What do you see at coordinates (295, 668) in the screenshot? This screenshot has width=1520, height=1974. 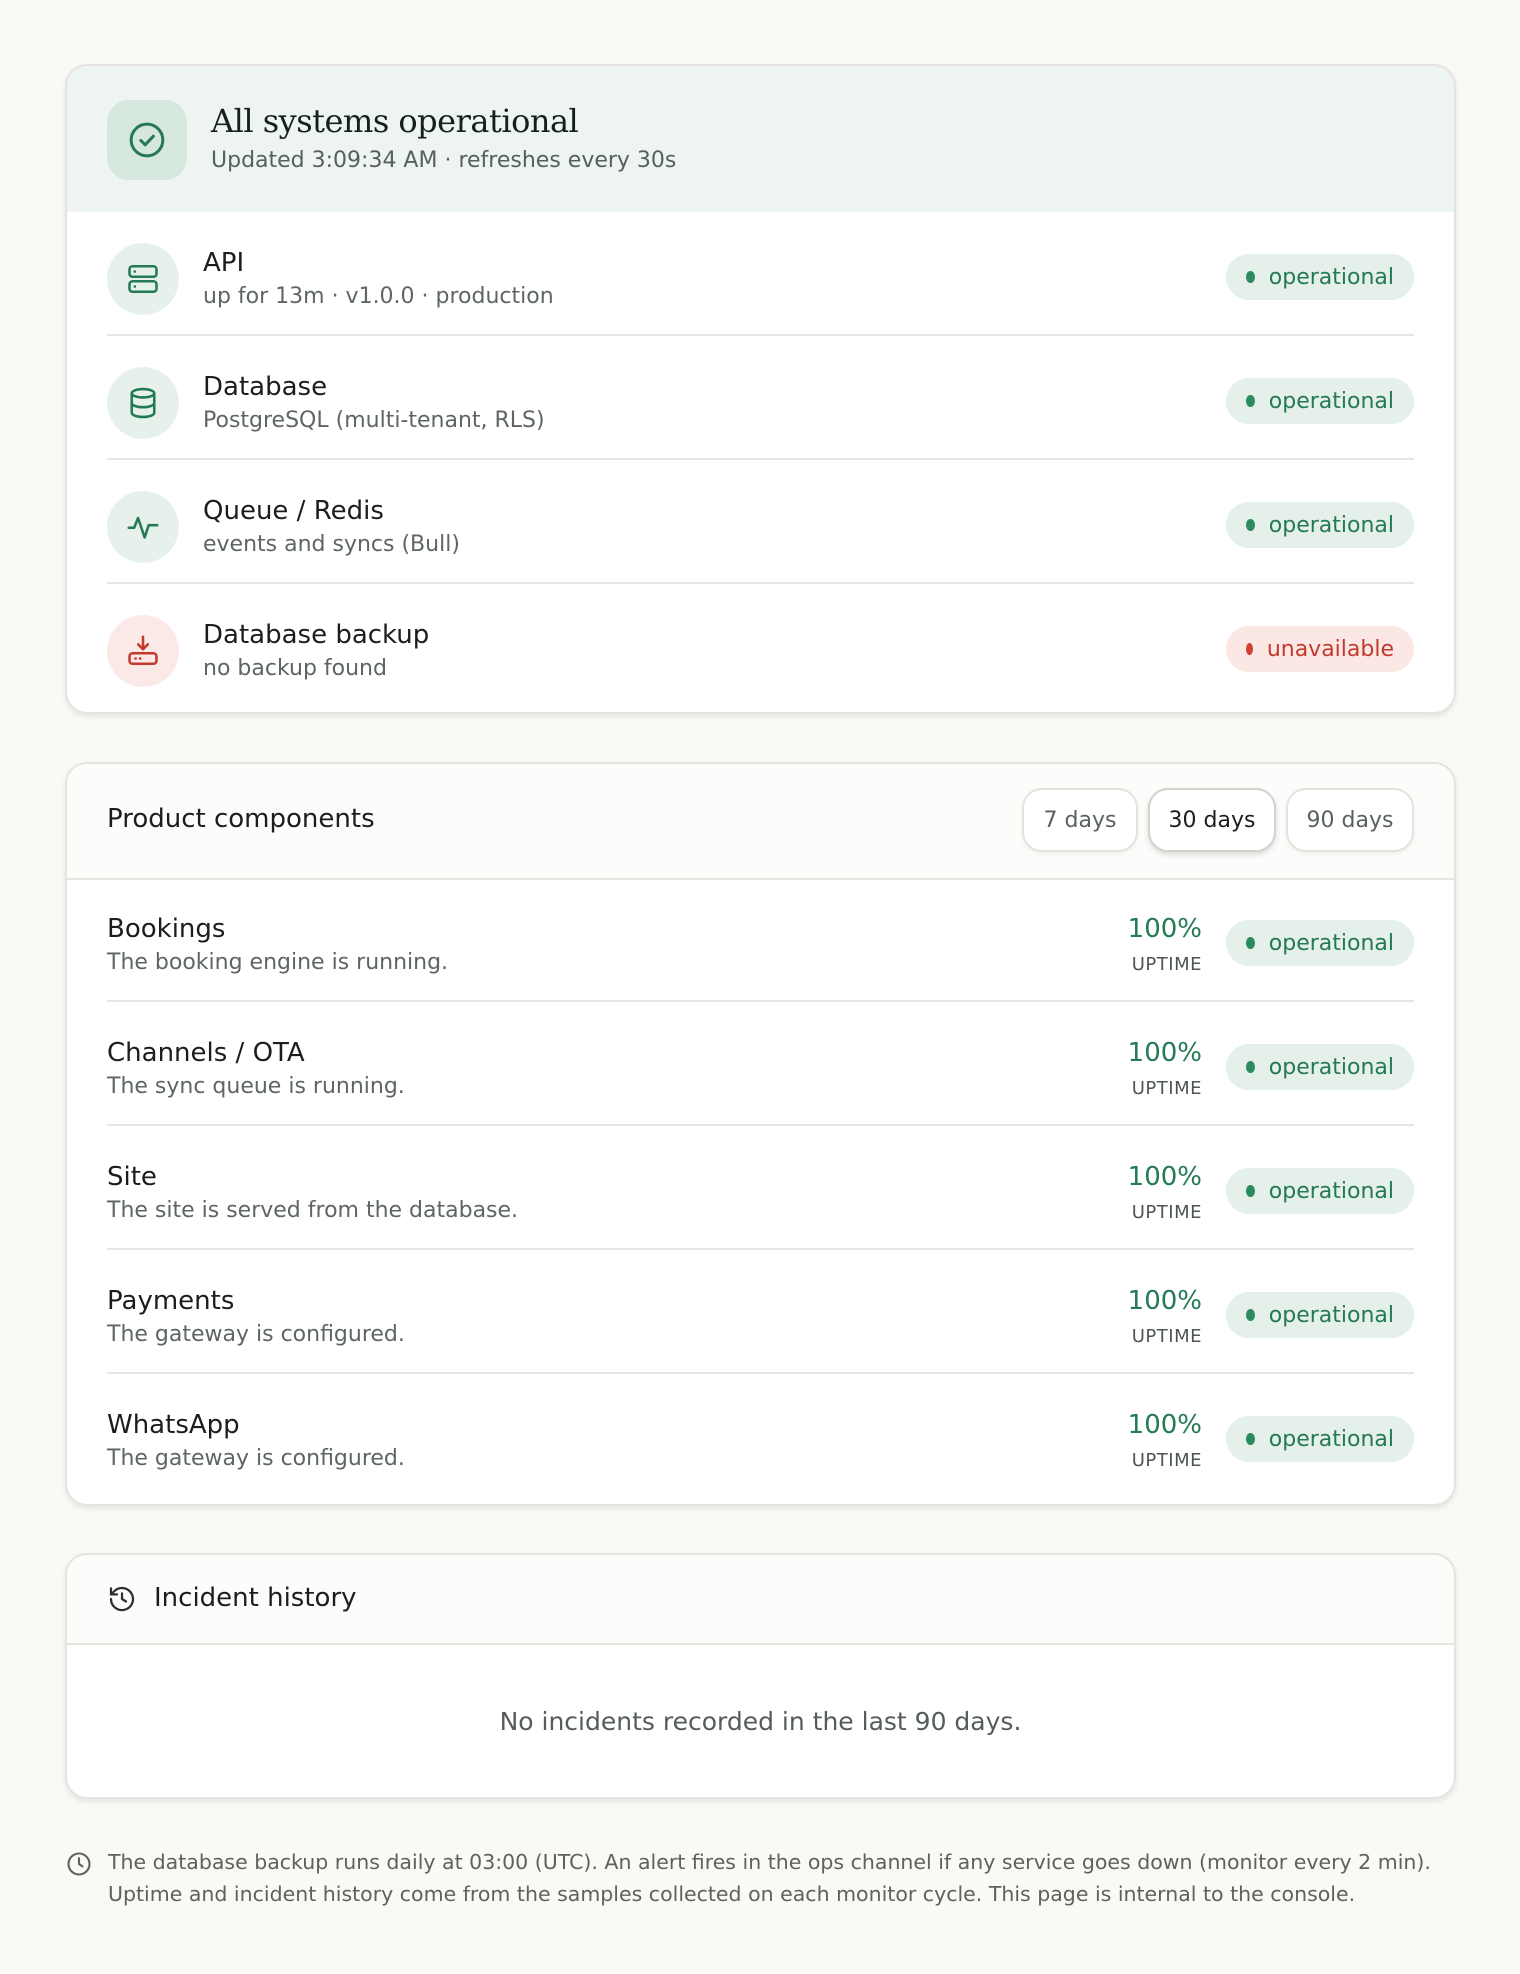 I see `service-detail: no backup found` at bounding box center [295, 668].